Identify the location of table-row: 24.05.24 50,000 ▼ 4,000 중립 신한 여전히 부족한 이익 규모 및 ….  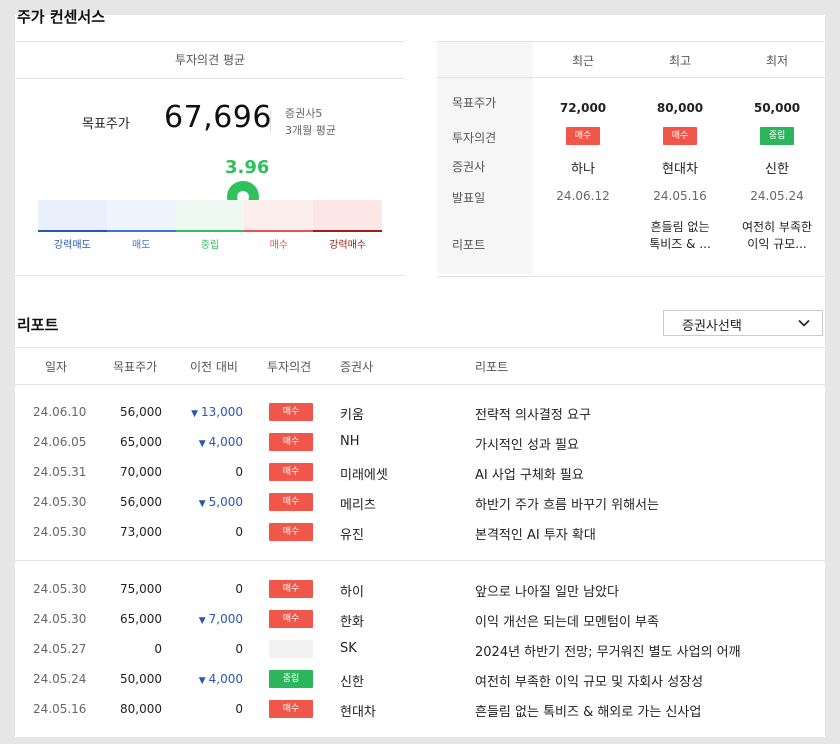
(420, 679).